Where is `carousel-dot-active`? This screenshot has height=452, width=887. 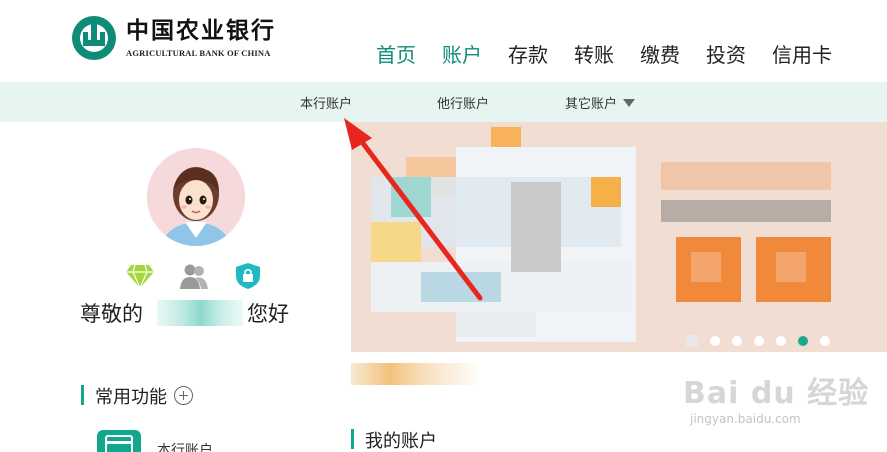
carousel-dot-active is located at coordinates (803, 341).